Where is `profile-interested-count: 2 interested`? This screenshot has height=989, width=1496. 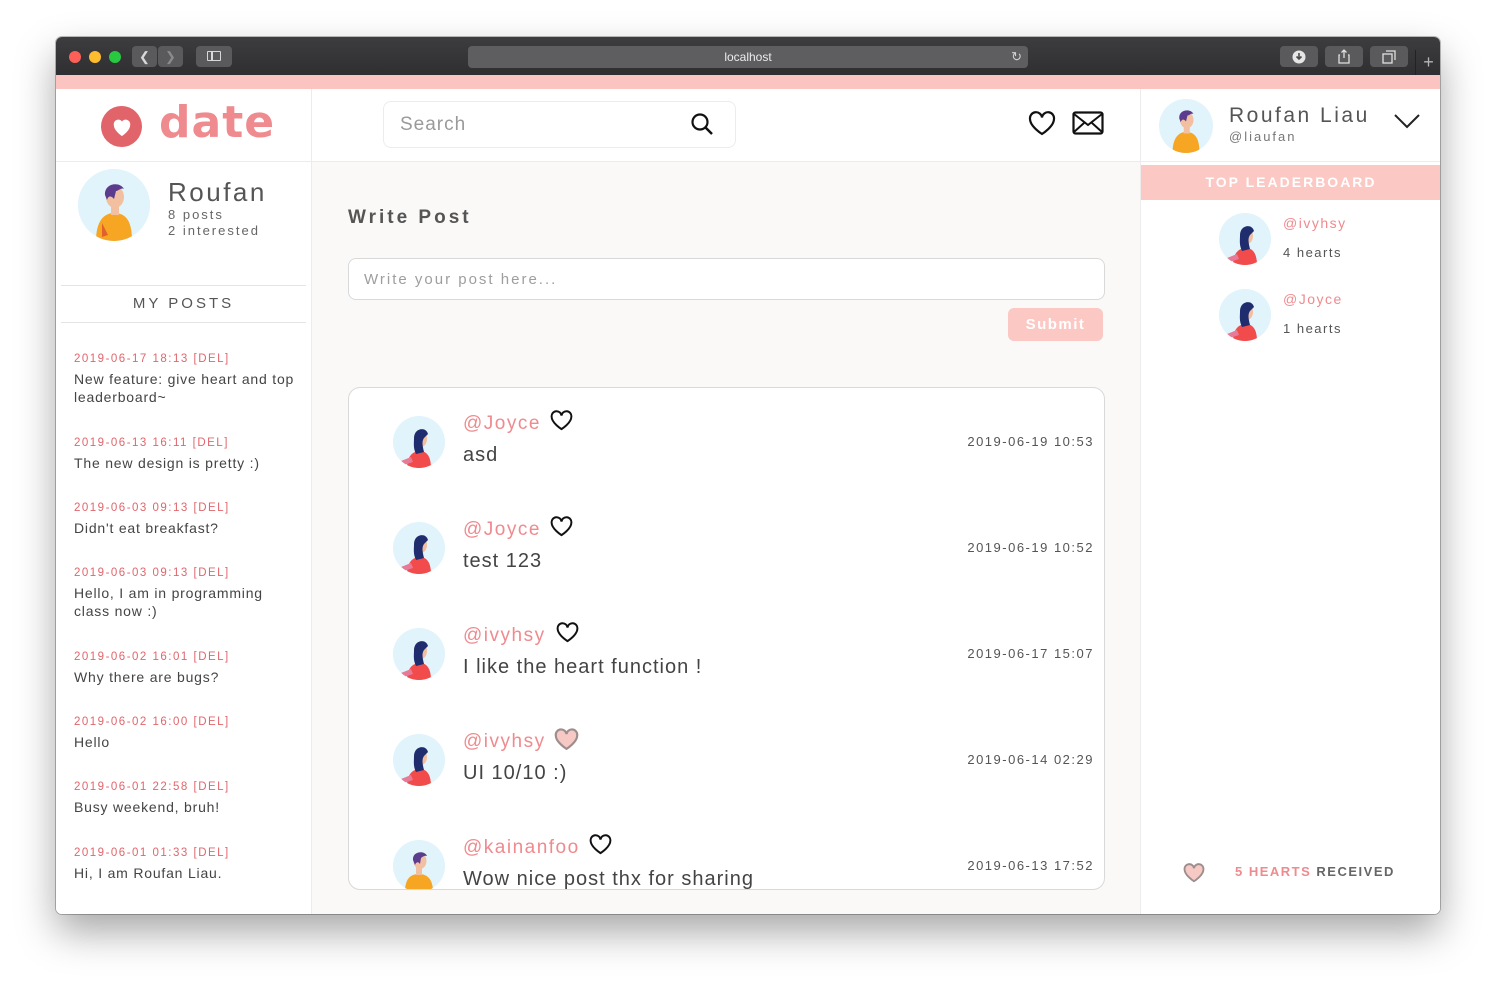
profile-interested-count: 2 interested is located at coordinates (214, 230).